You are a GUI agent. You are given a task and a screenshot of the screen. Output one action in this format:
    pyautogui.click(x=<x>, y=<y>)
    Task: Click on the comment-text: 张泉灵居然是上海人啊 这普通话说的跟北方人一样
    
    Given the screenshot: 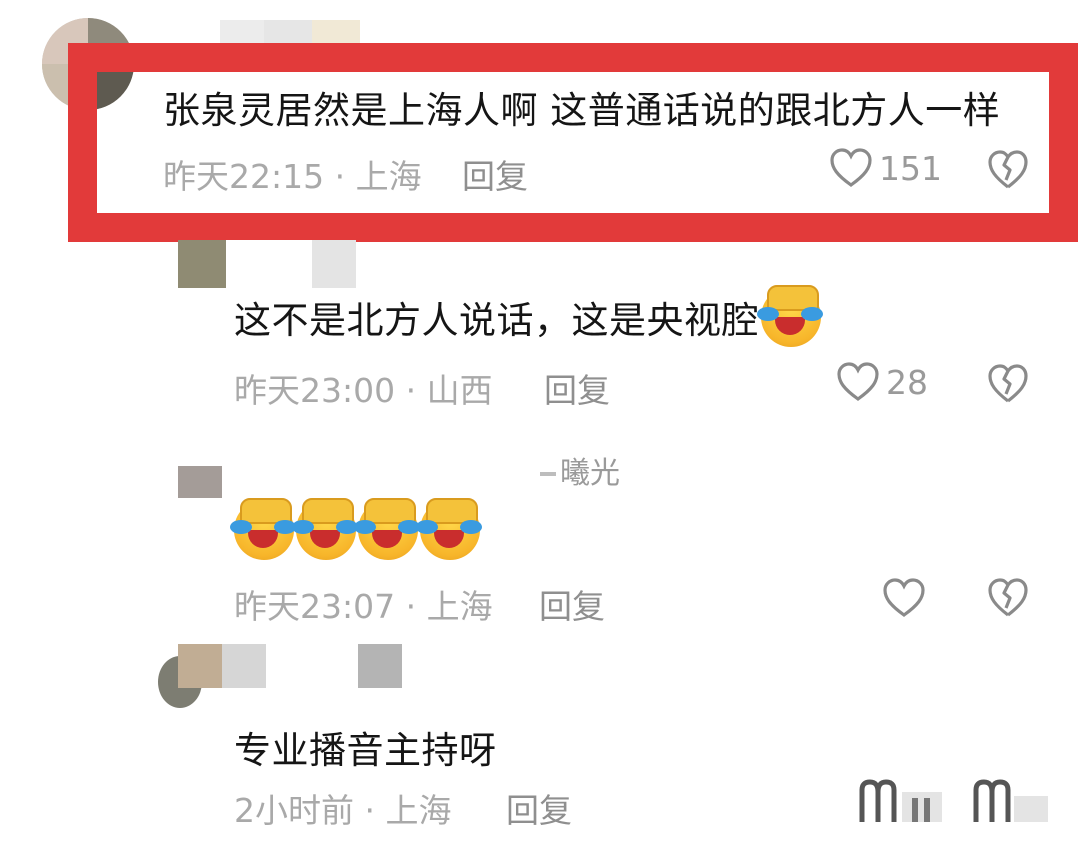 What is the action you would take?
    pyautogui.click(x=582, y=110)
    